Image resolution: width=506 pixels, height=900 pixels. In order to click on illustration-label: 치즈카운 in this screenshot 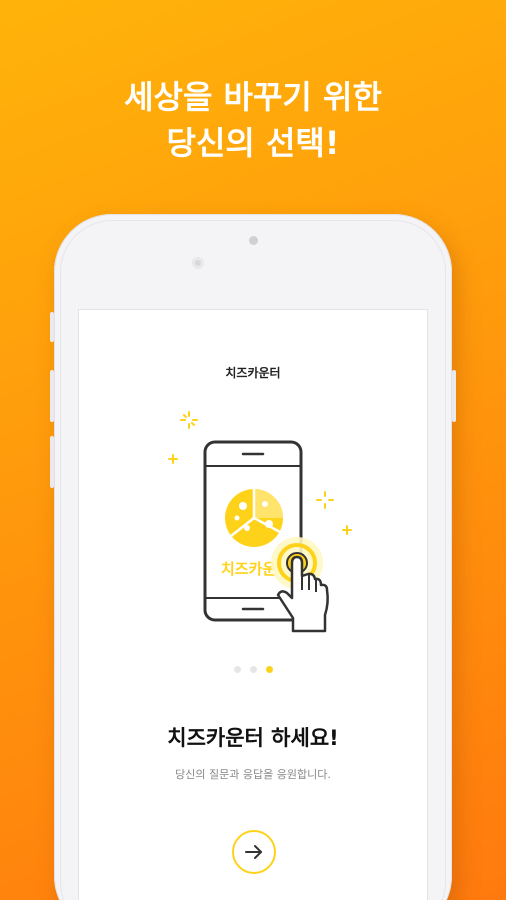, I will do `click(248, 569)`.